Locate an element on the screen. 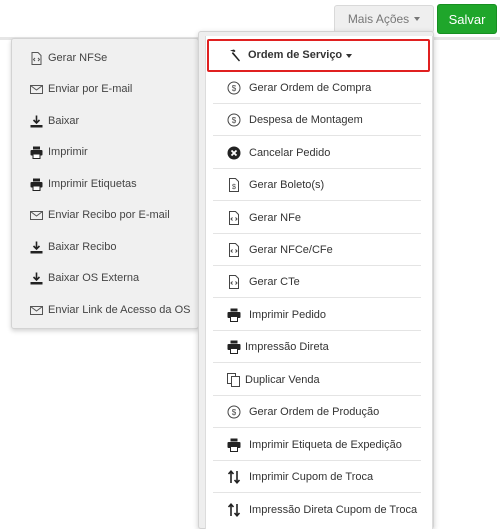 This screenshot has height=529, width=500. menu-item-label: Enviar Recibo por E-mail is located at coordinates (109, 215).